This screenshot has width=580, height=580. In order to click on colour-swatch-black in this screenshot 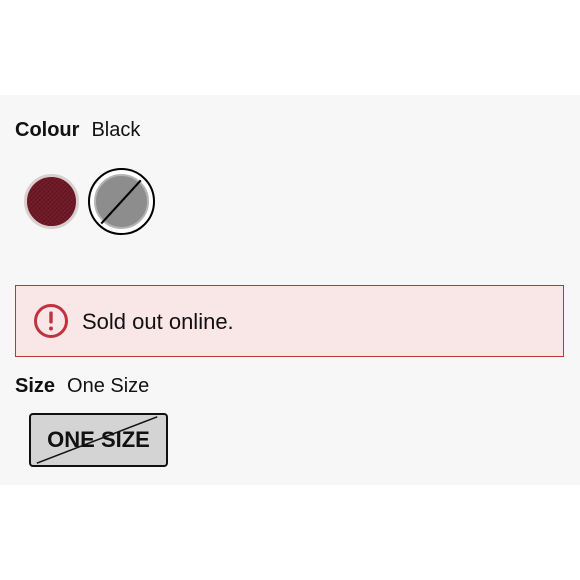, I will do `click(121, 201)`.